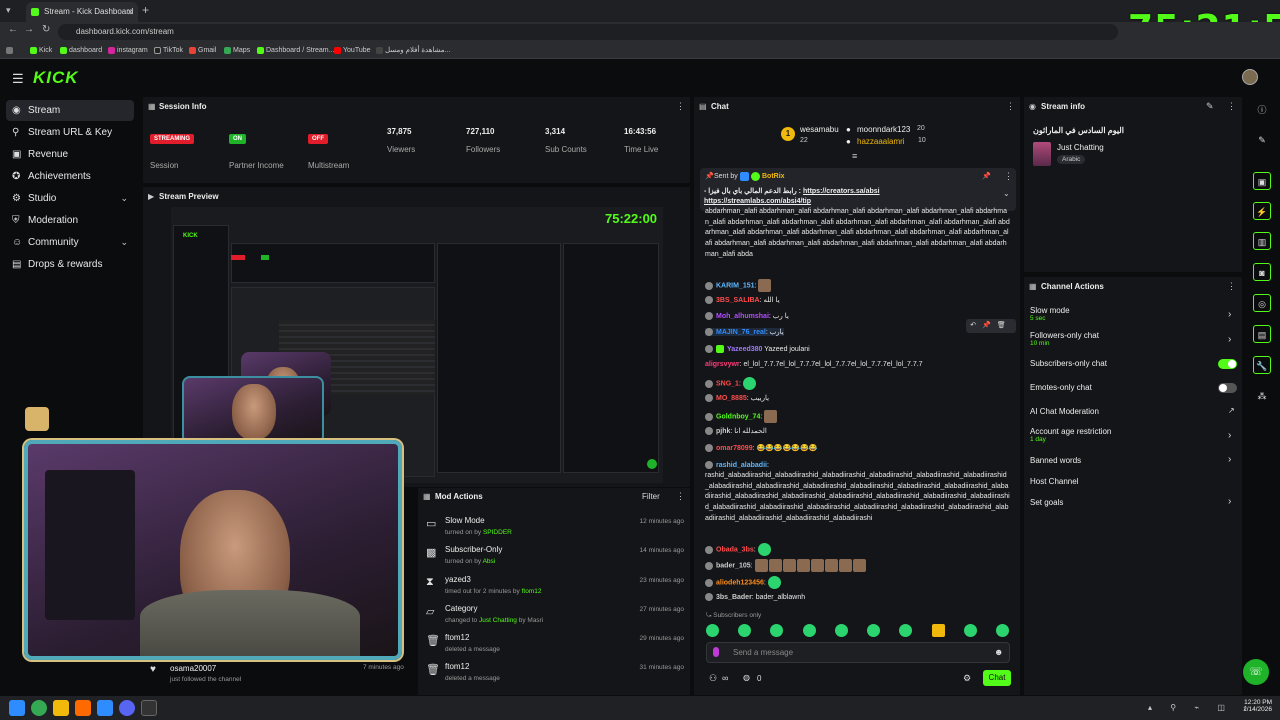 The width and height of the screenshot is (1280, 720). Describe the element at coordinates (588, 32) in the screenshot. I see `address-bar: dashboard.kick.com/stream` at that location.